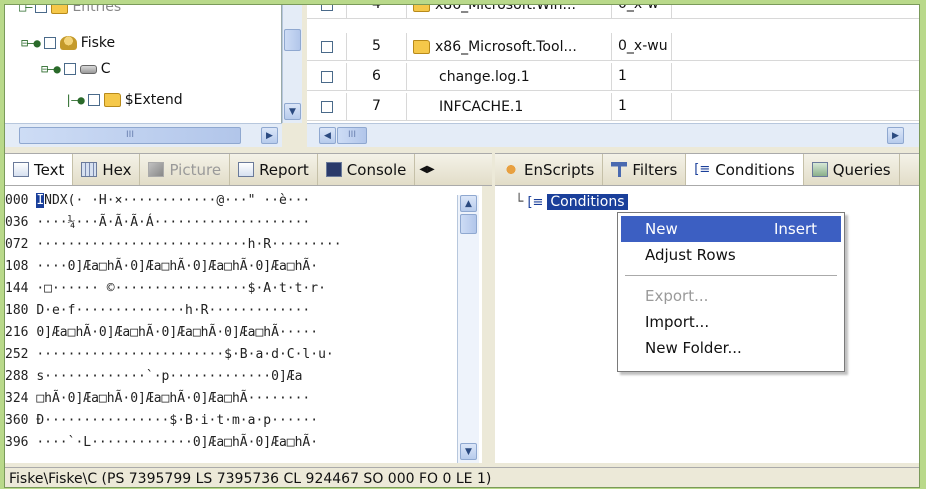  What do you see at coordinates (377, 11) in the screenshot?
I see `row-index: 4` at bounding box center [377, 11].